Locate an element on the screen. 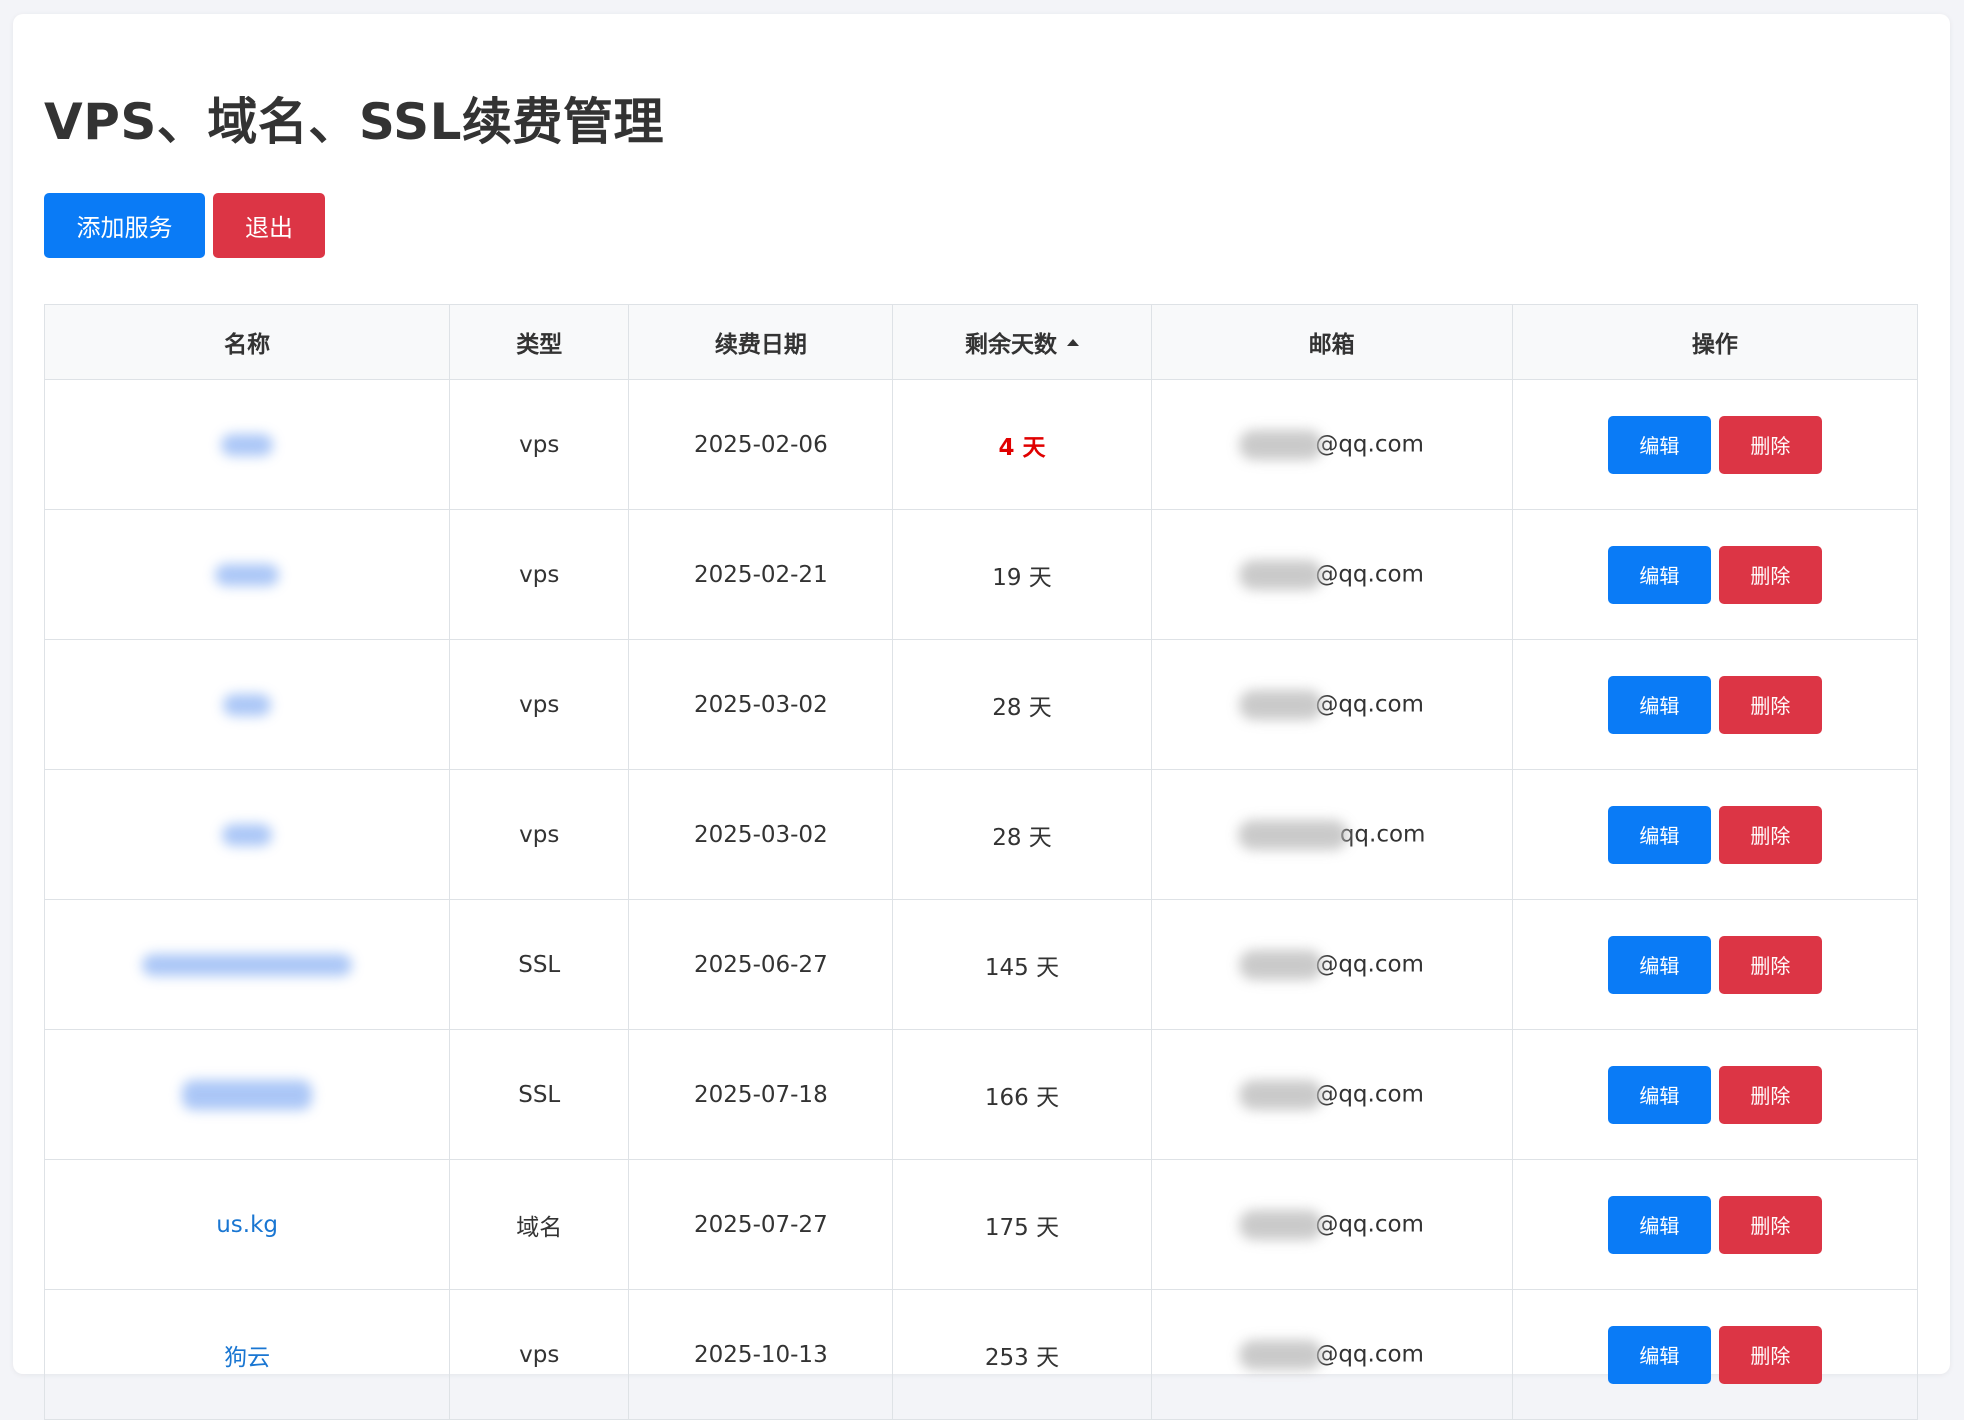  cell-days-left: 145 天 is located at coordinates (1022, 964).